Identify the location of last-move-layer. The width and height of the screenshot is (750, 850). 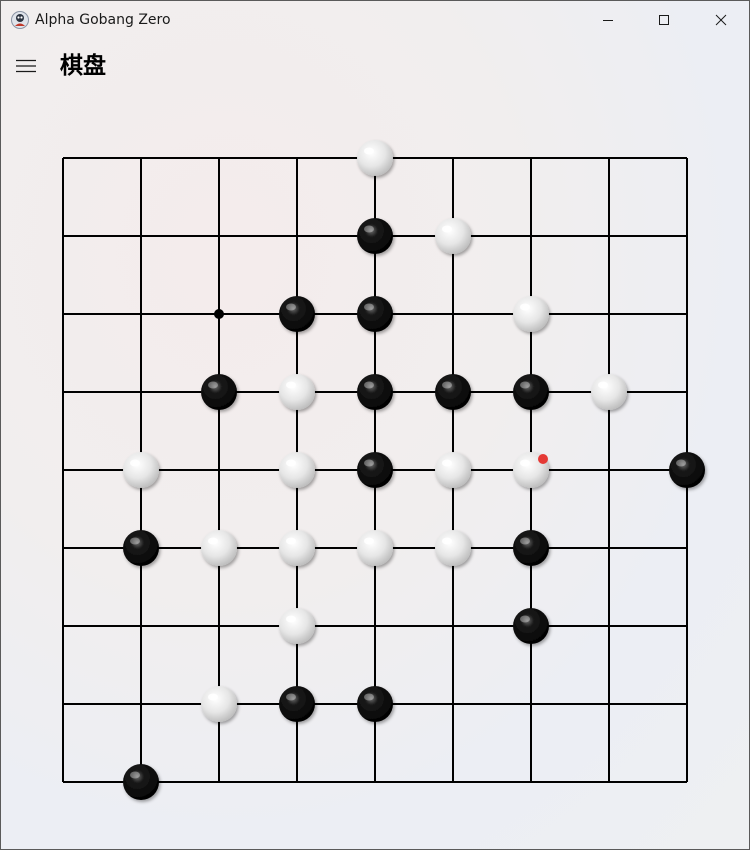
(543, 459).